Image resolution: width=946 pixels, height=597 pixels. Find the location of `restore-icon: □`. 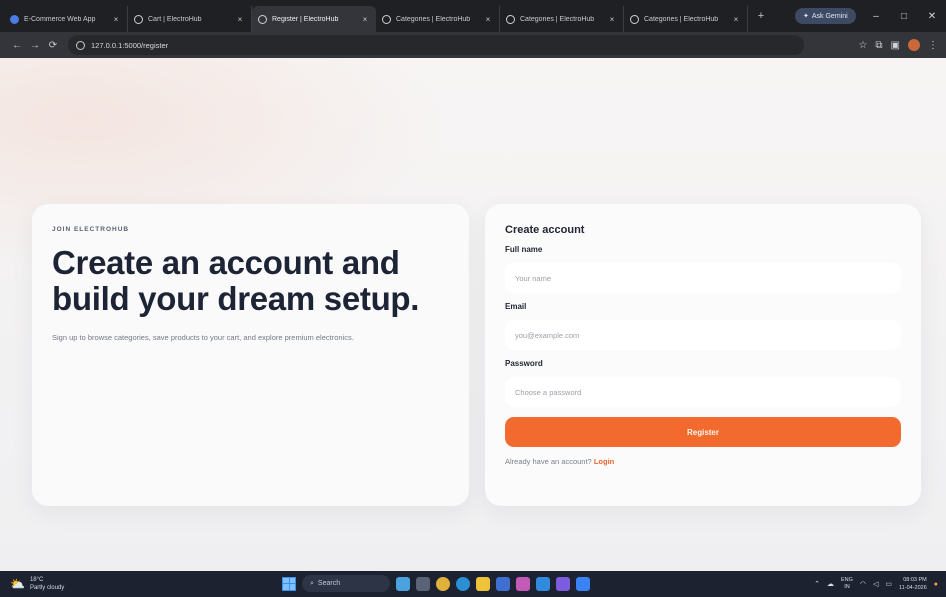

restore-icon: □ is located at coordinates (904, 16).